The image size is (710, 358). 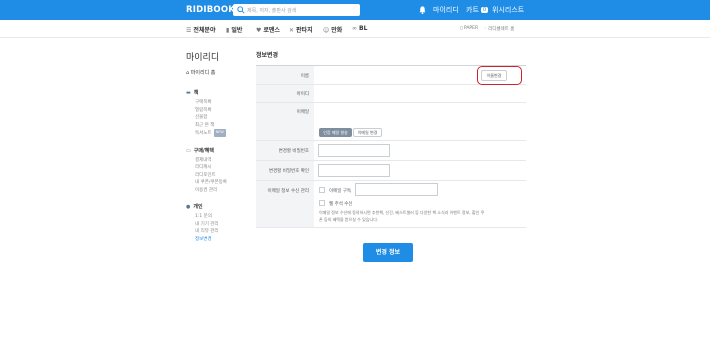 I want to click on bl-icon: ∞, so click(x=354, y=28).